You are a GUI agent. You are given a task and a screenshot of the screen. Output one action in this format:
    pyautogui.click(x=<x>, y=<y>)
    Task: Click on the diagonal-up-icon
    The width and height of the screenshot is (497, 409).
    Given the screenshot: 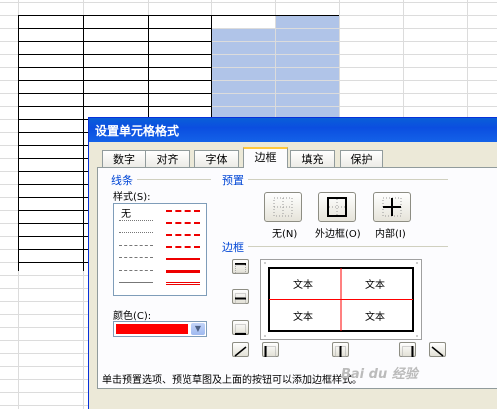 What is the action you would take?
    pyautogui.click(x=240, y=351)
    